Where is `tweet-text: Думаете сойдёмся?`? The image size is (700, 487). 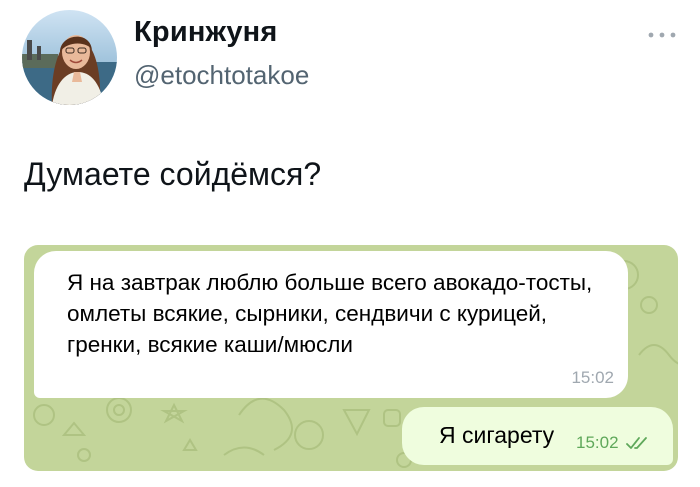
tweet-text: Думаете сойдёмся? is located at coordinates (173, 174).